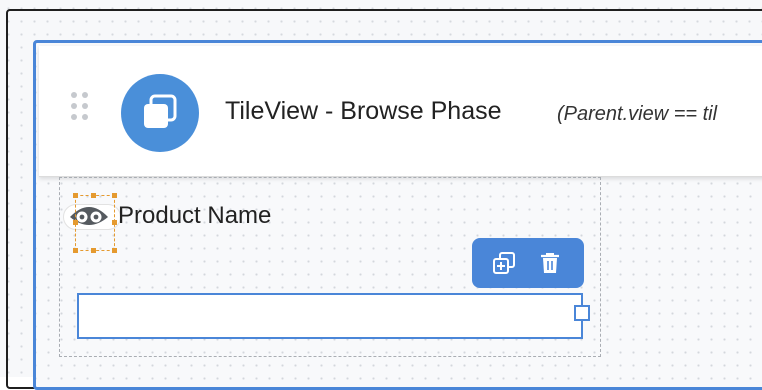 The height and width of the screenshot is (390, 762). Describe the element at coordinates (504, 263) in the screenshot. I see `duplicate-icon` at that location.